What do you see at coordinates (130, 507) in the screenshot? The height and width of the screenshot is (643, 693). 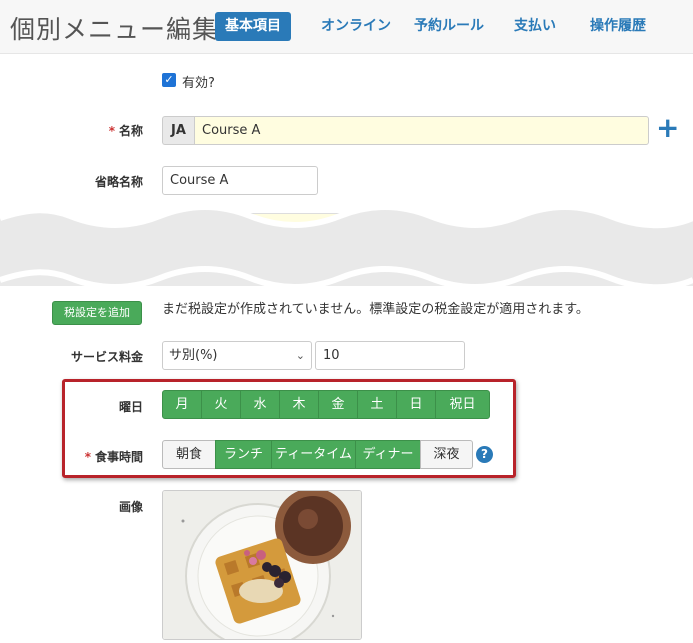 I see `image-label: 画像` at bounding box center [130, 507].